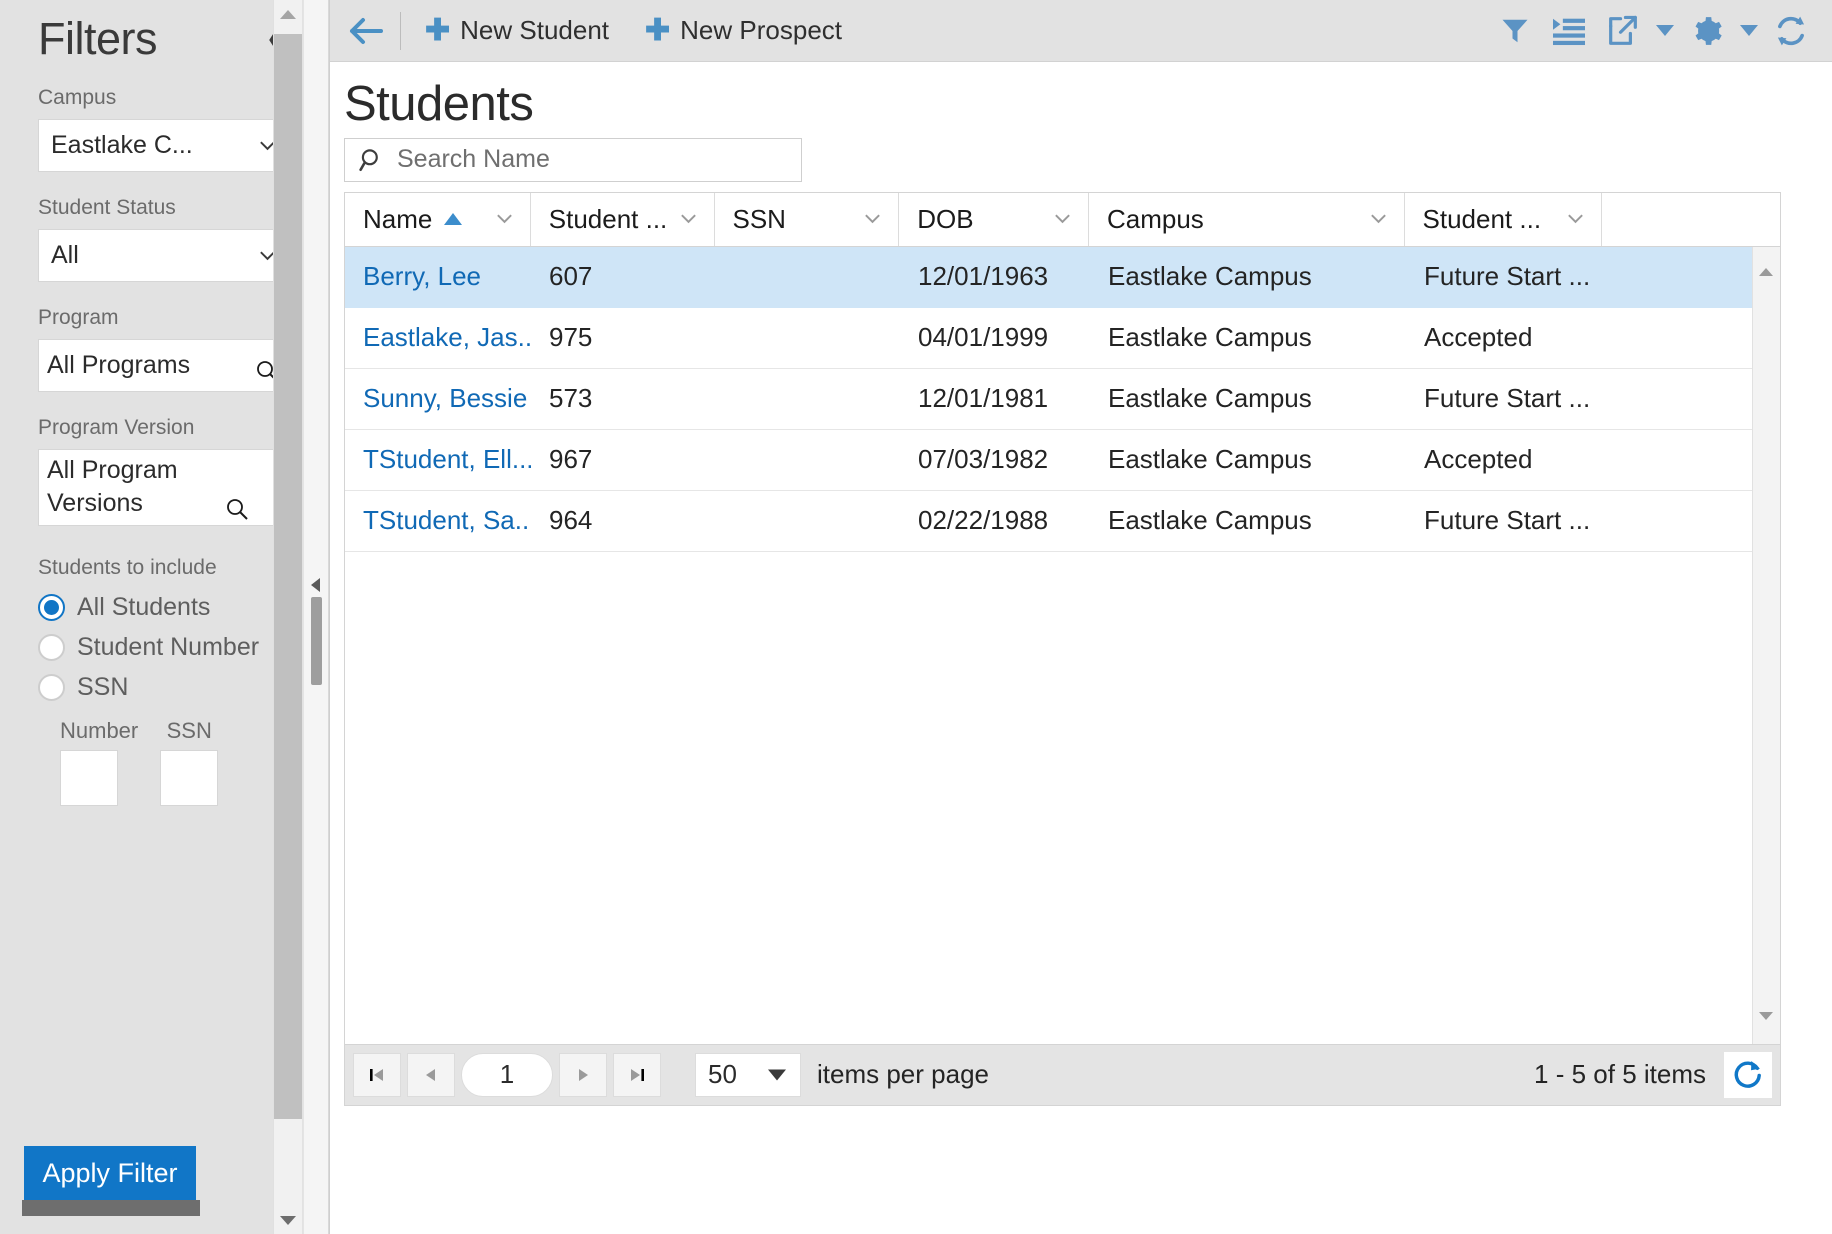 This screenshot has width=1832, height=1234. Describe the element at coordinates (103, 687) in the screenshot. I see `radio-ssn-label: SSN` at that location.